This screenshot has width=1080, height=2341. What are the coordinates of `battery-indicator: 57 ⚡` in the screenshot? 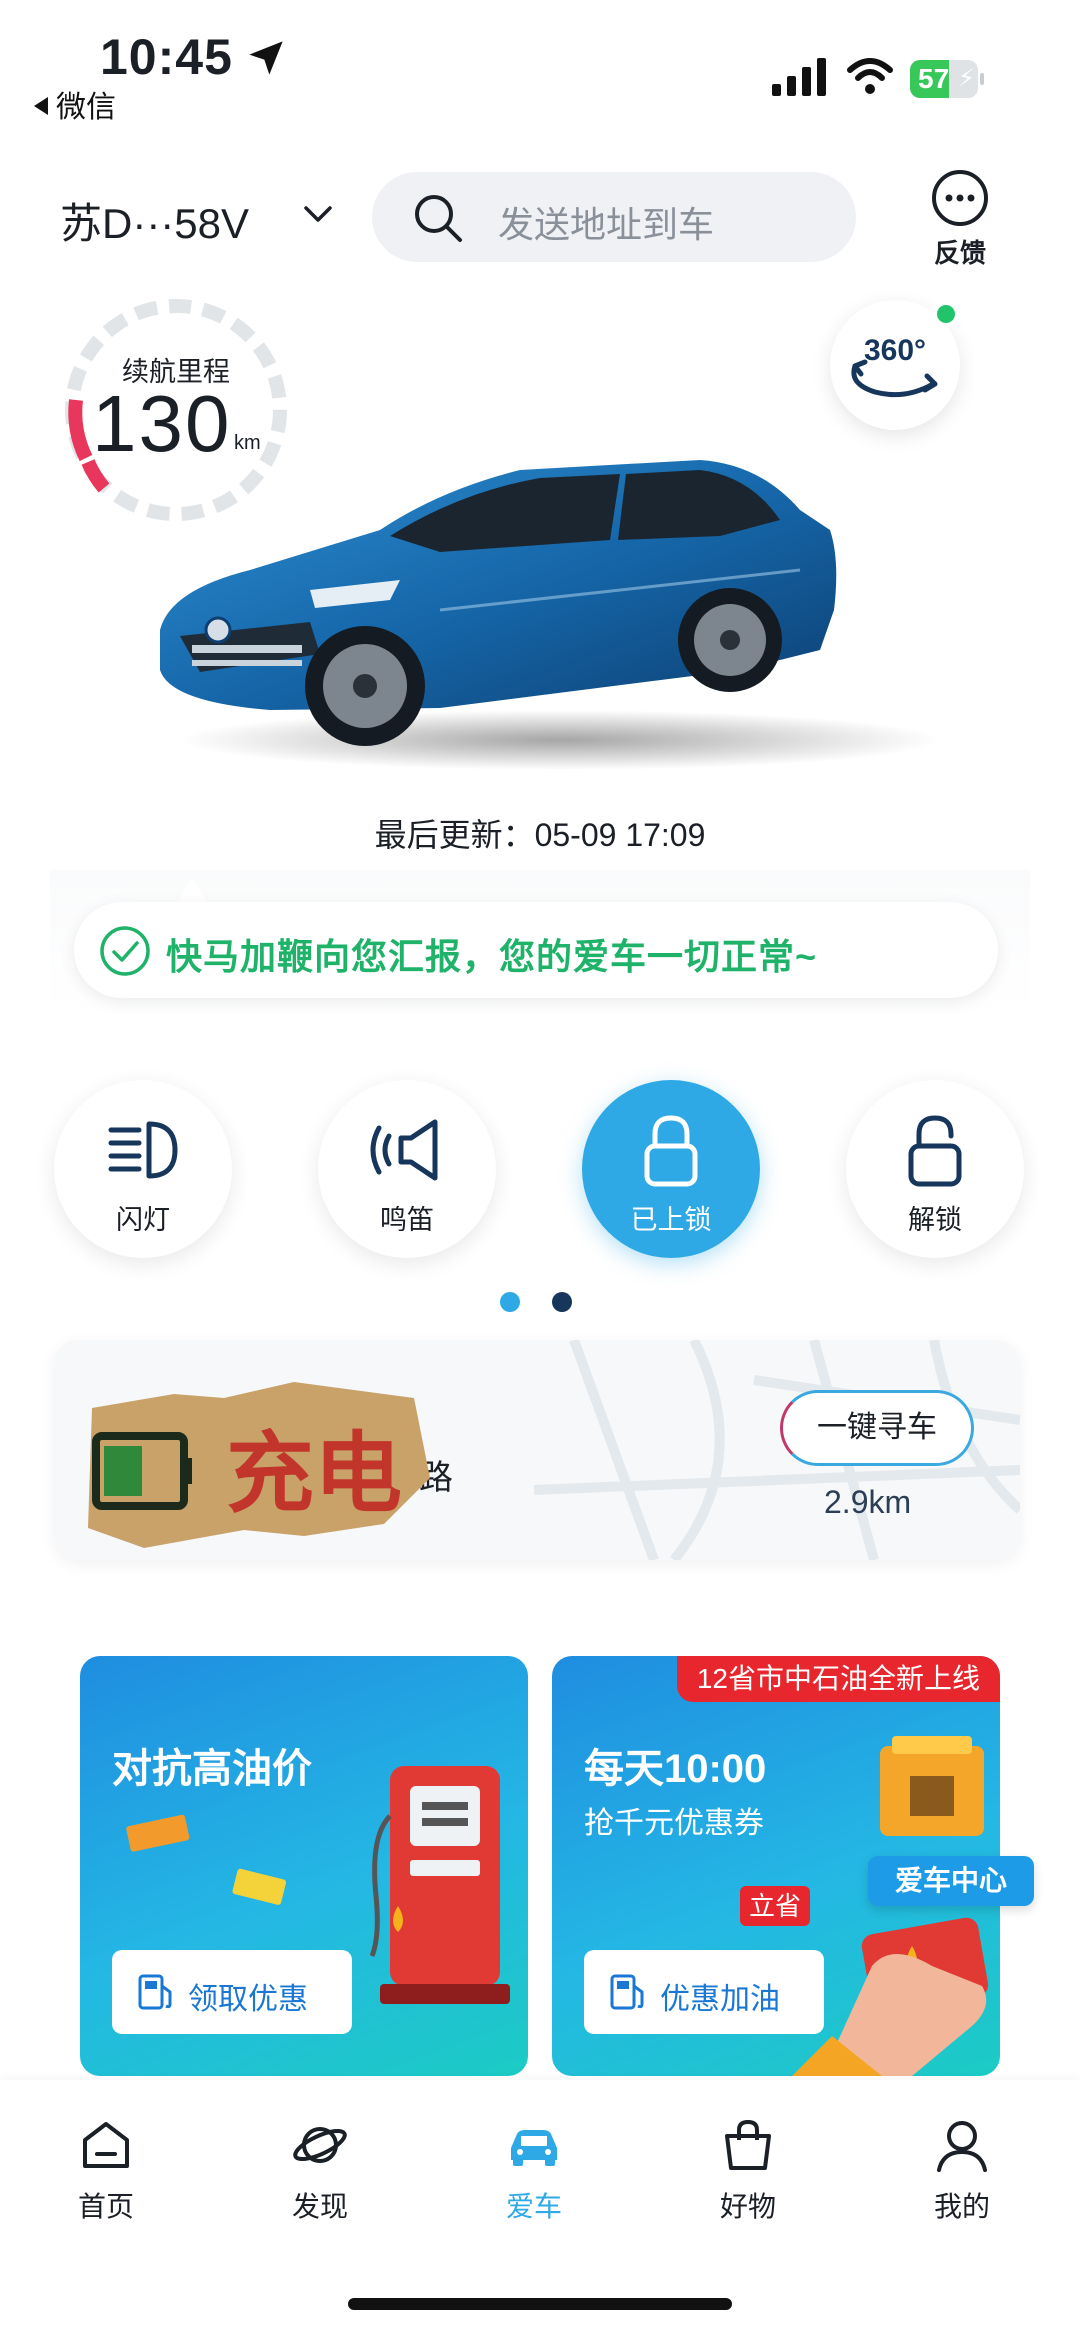 It's located at (947, 79).